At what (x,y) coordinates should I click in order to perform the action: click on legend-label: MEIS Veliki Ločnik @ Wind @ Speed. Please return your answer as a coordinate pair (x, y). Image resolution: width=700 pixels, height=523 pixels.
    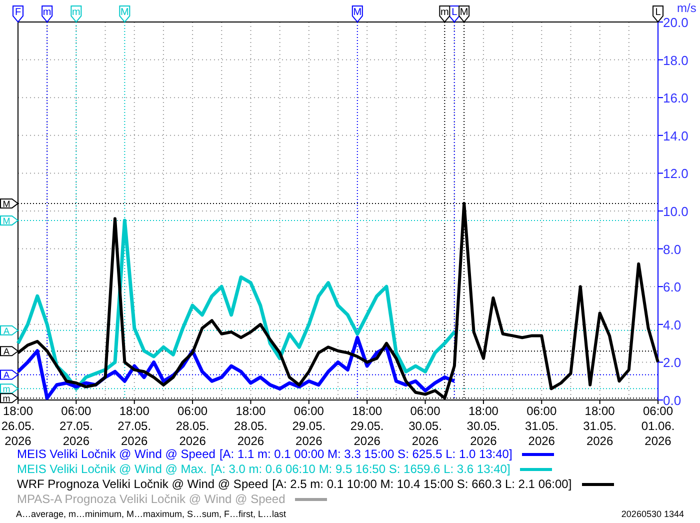
    Looking at the image, I should click on (116, 454).